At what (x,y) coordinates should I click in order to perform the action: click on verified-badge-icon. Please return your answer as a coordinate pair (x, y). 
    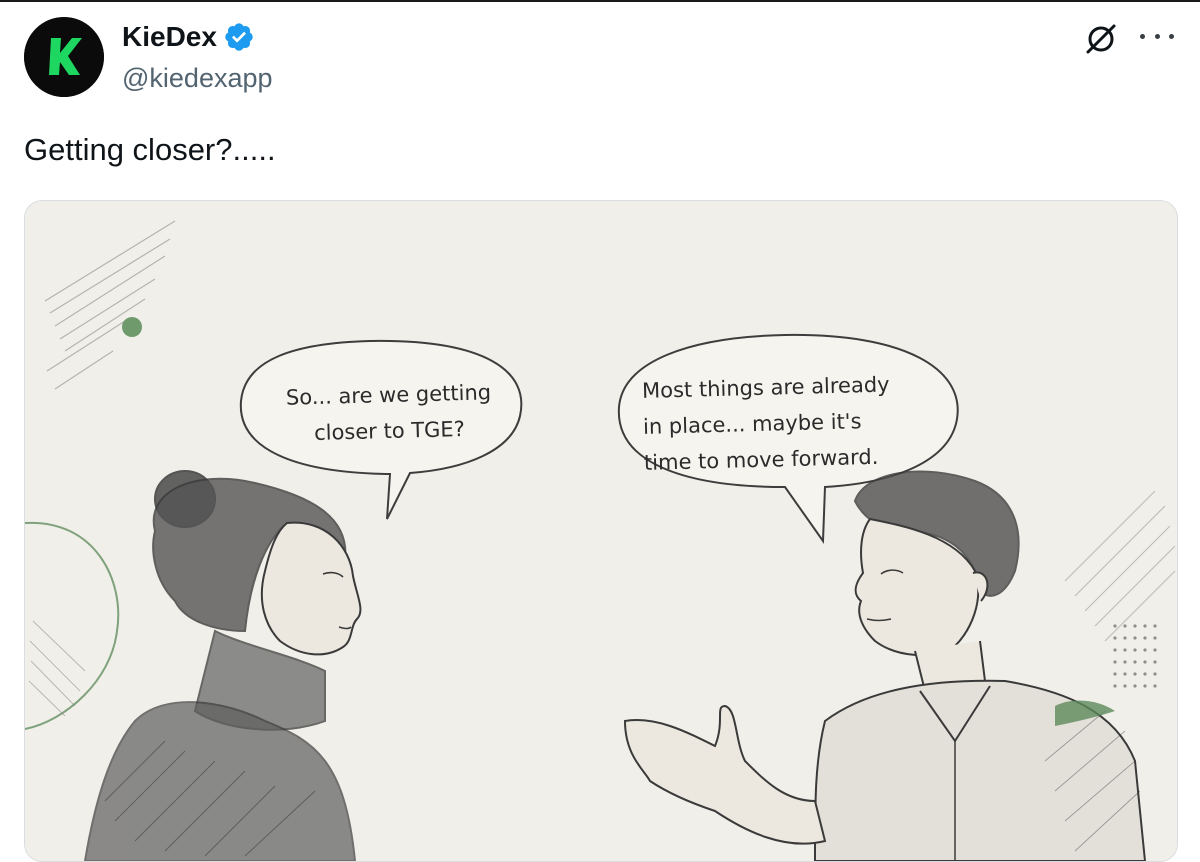
    Looking at the image, I should click on (239, 37).